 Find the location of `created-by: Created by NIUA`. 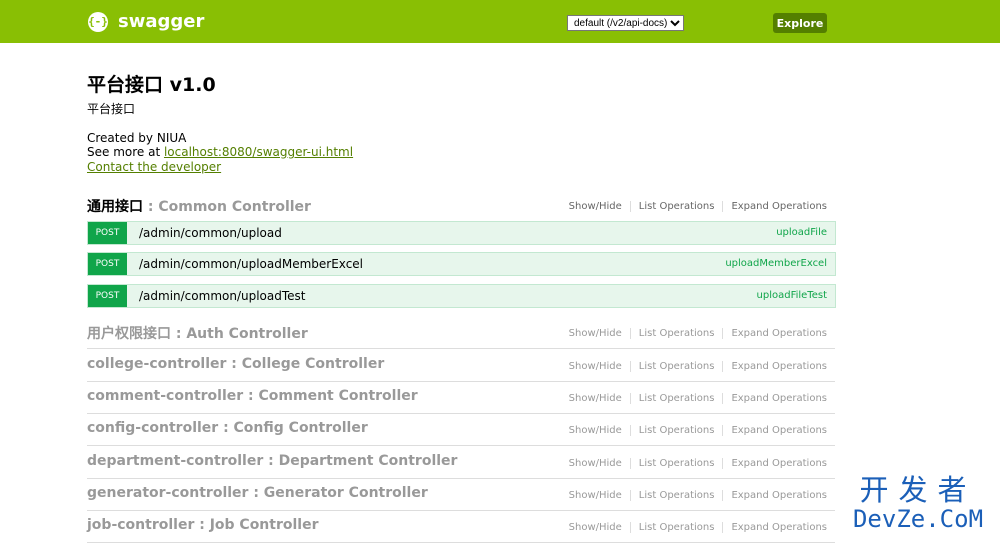

created-by: Created by NIUA is located at coordinates (137, 138).